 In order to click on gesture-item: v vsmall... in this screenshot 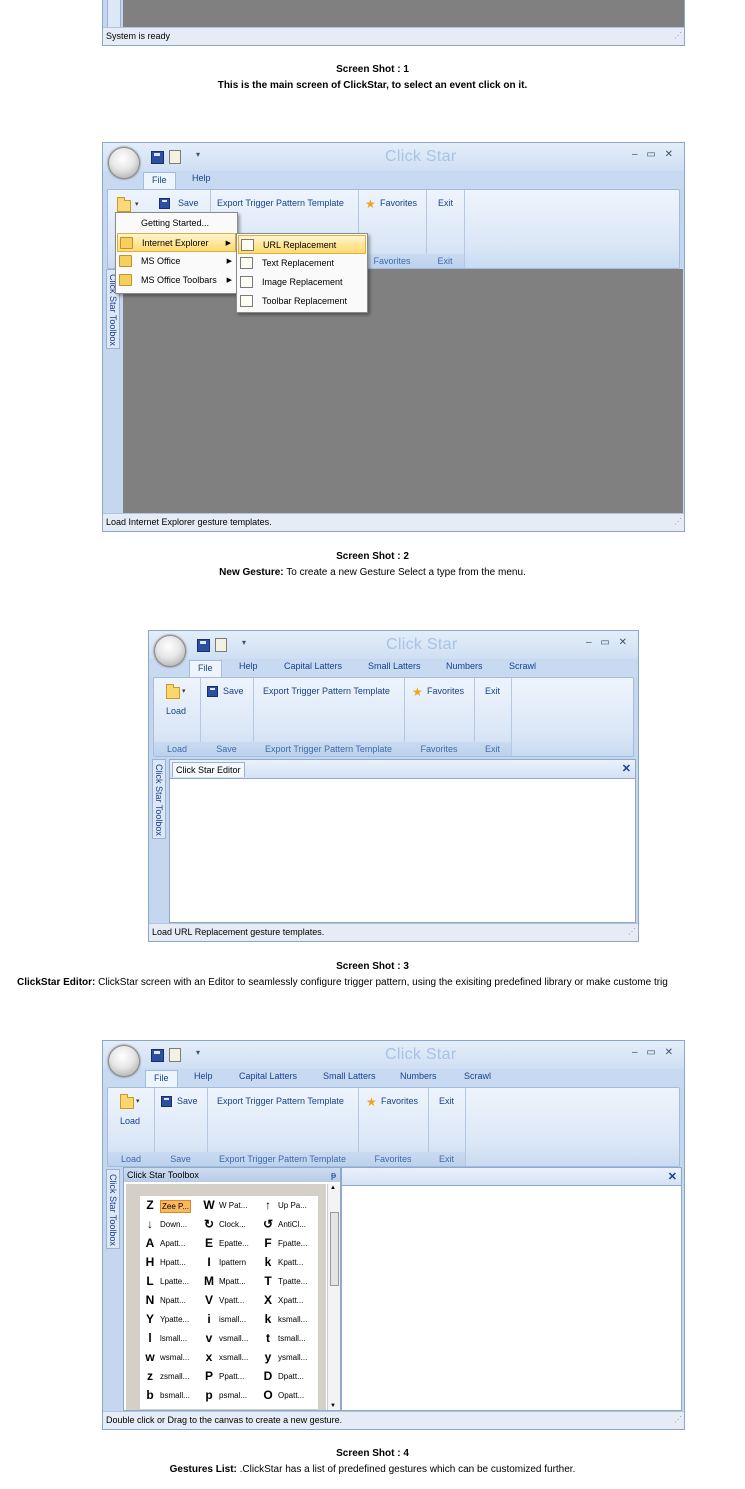, I will do `click(228, 1338)`.